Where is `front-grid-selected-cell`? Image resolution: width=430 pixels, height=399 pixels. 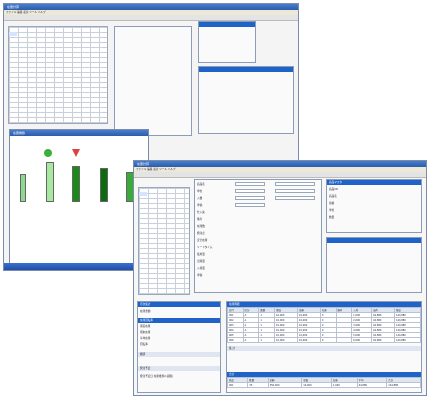 front-grid-selected-cell is located at coordinates (143, 194).